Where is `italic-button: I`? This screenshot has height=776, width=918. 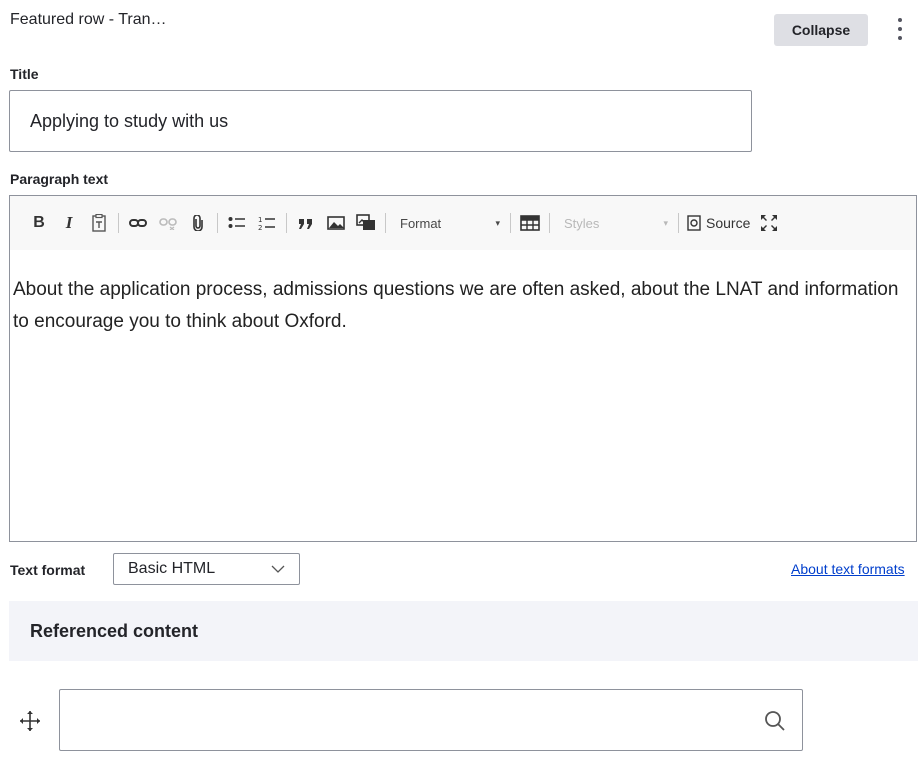
italic-button: I is located at coordinates (69, 223).